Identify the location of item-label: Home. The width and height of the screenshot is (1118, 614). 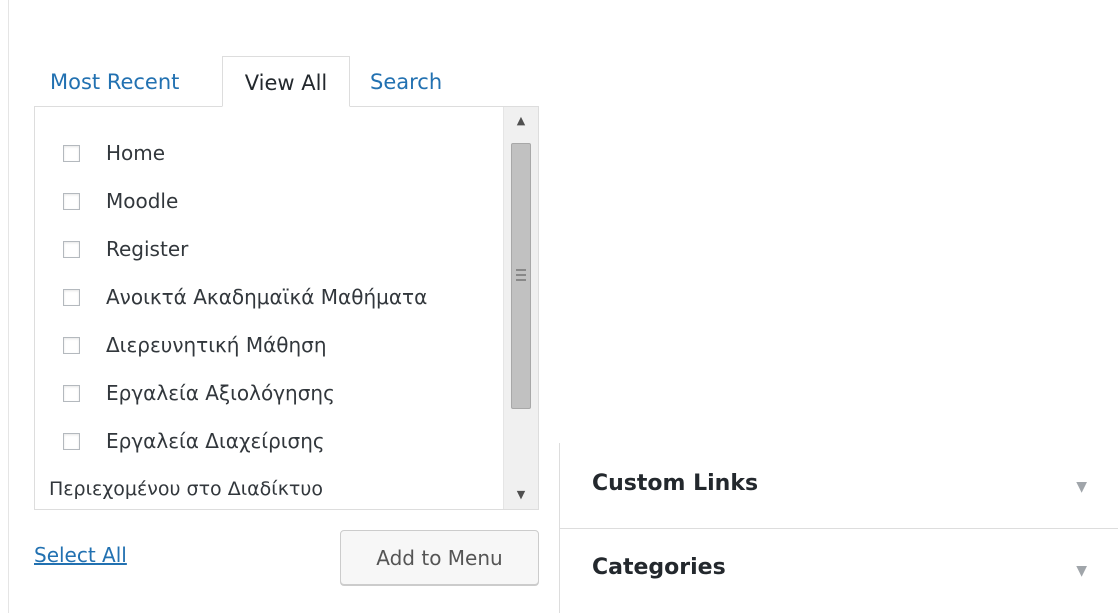
(136, 153).